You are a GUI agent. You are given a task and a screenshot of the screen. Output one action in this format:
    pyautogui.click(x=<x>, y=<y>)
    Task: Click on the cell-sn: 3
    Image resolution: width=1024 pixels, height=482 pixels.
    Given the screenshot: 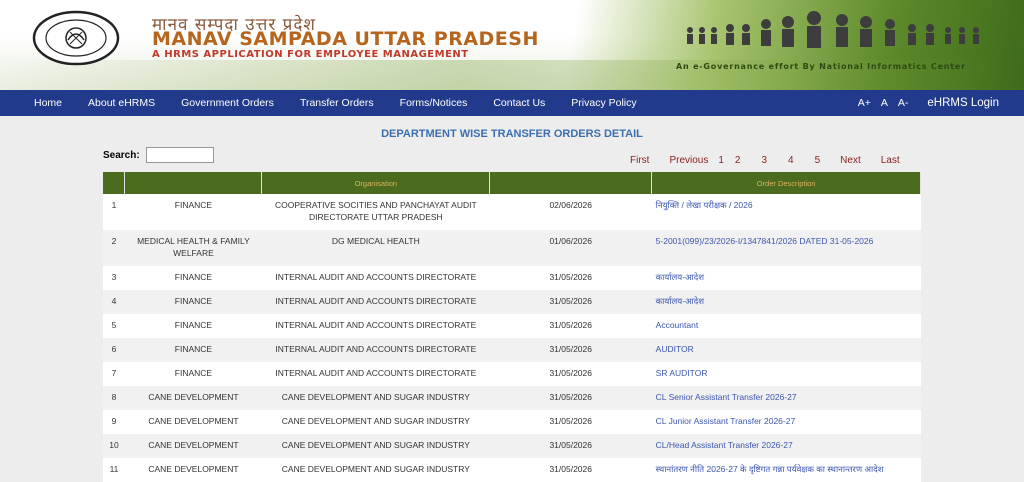 What is the action you would take?
    pyautogui.click(x=114, y=278)
    